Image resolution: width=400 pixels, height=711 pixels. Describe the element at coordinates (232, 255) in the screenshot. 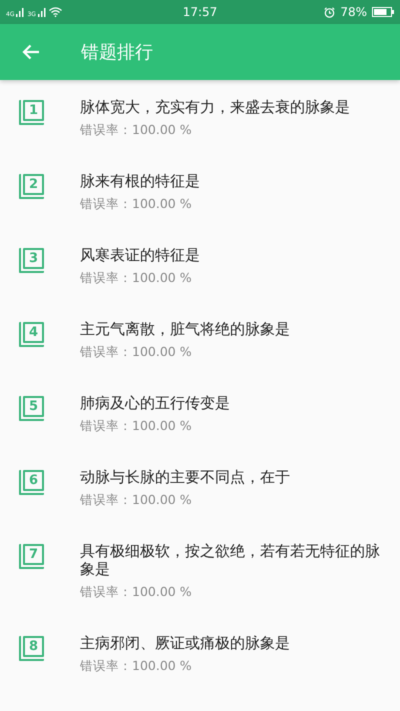

I see `question-title: 风寒表证的特征是` at that location.